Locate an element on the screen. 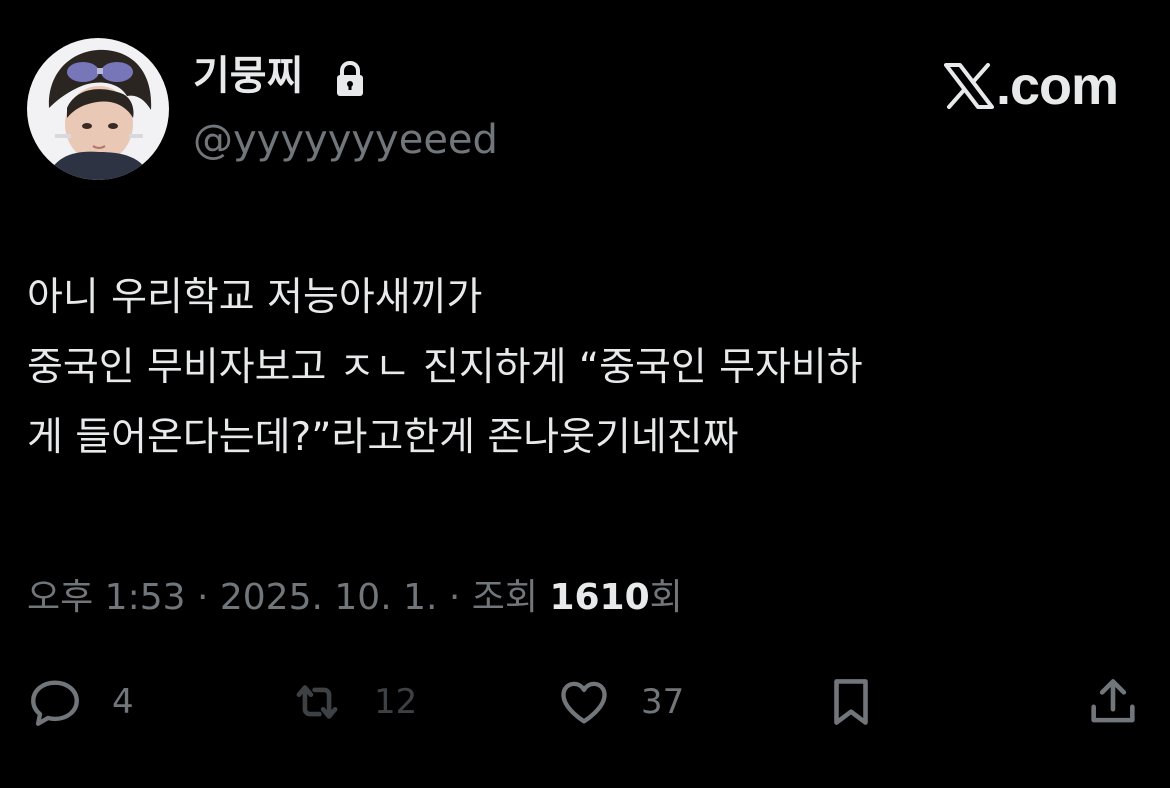 The width and height of the screenshot is (1170, 788). bookmark-button is located at coordinates (851, 702).